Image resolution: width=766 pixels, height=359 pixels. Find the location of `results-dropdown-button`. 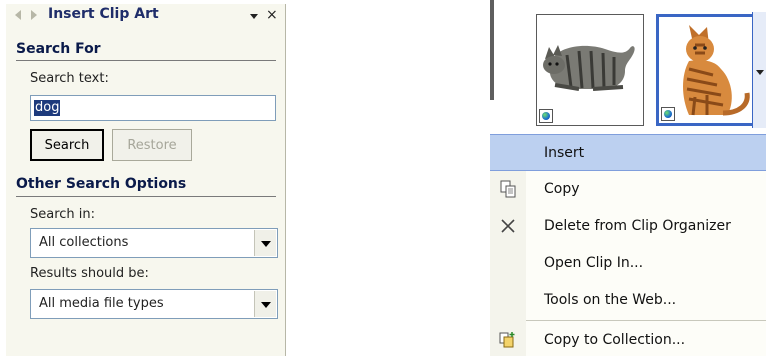

results-dropdown-button is located at coordinates (265, 304).